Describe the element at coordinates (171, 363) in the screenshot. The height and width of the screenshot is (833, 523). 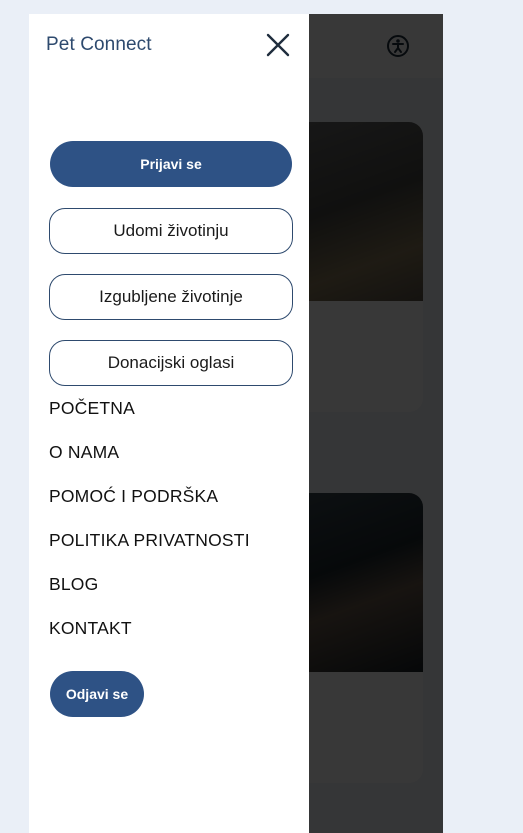
I see `donation-ads-button: Donacijski oglasi` at that location.